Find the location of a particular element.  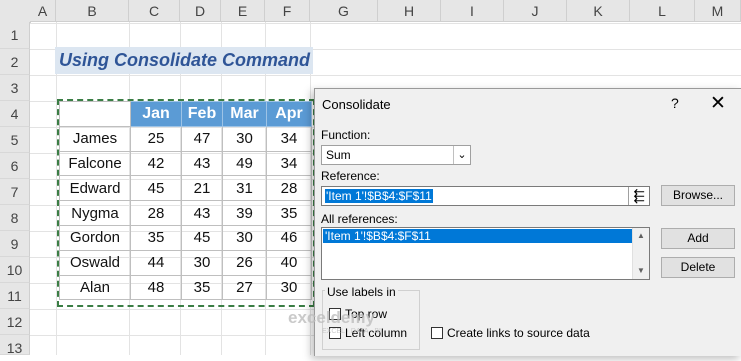

collapse-dialog-icon: ⬱ is located at coordinates (638, 196).